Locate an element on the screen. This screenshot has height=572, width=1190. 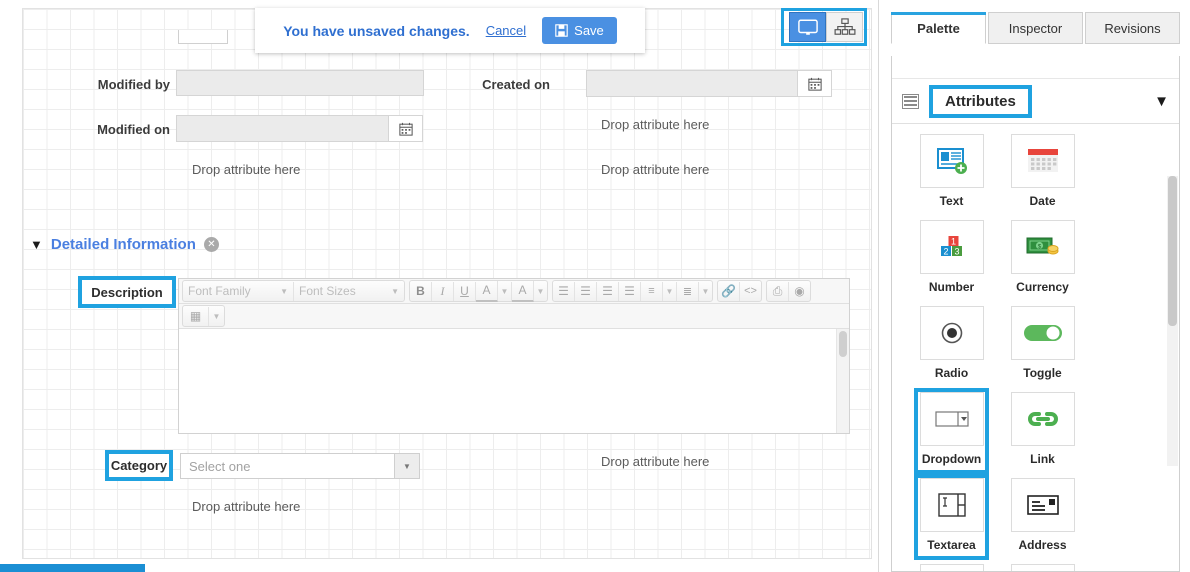
dropdown-icon is located at coordinates (951, 419).